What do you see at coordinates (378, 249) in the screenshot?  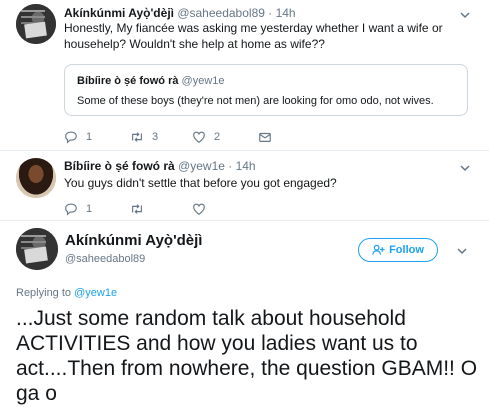 I see `add-user-icon` at bounding box center [378, 249].